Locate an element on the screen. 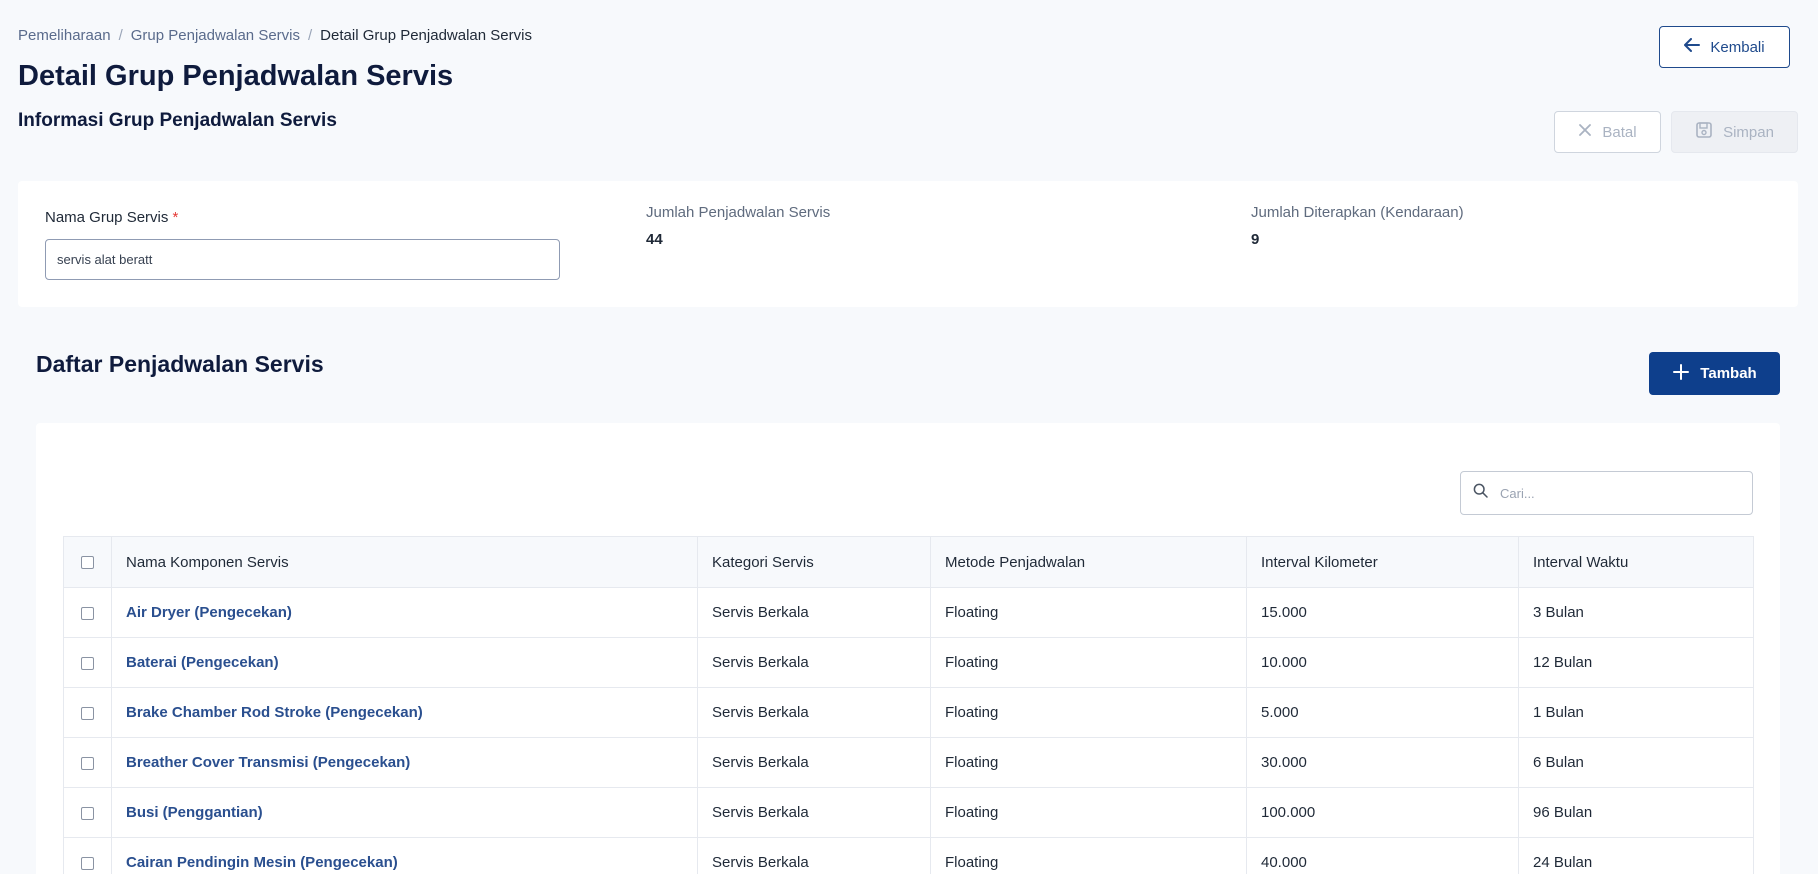  row-interval-km: 30.000 is located at coordinates (1382, 762).